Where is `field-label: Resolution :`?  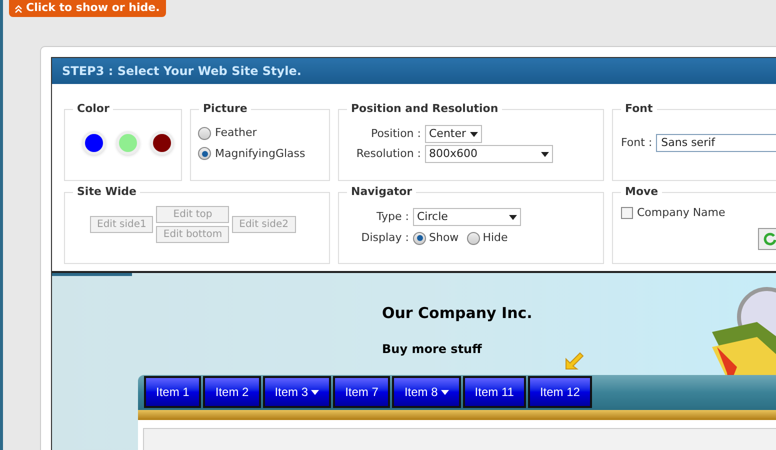
field-label: Resolution : is located at coordinates (388, 154).